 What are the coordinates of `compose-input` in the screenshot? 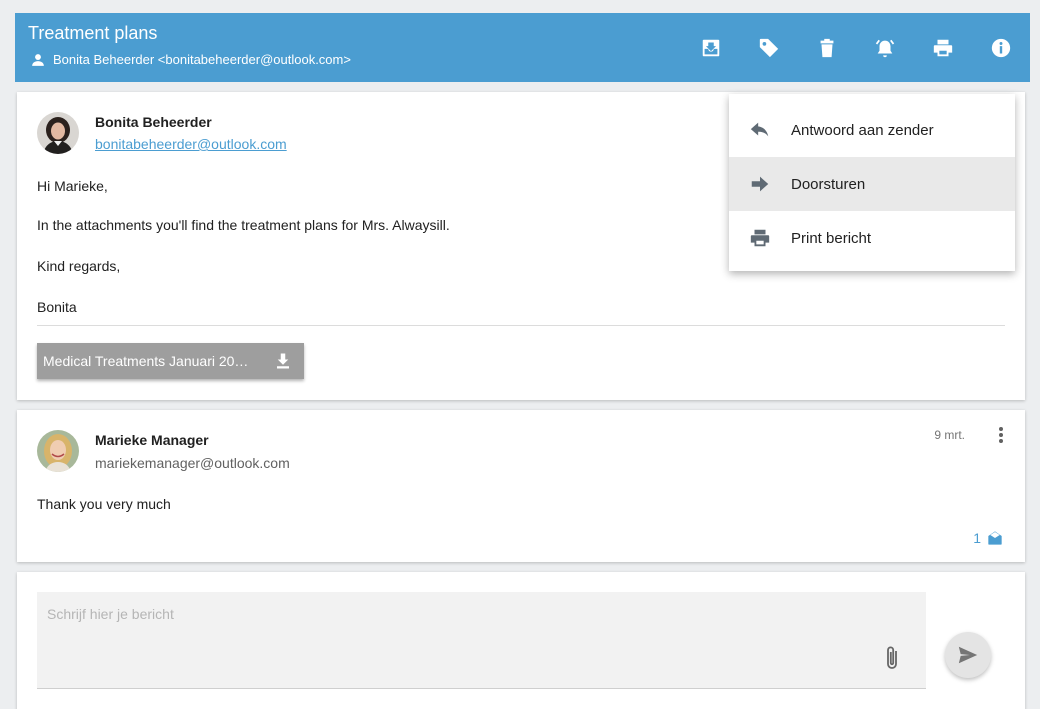 It's located at (481, 640).